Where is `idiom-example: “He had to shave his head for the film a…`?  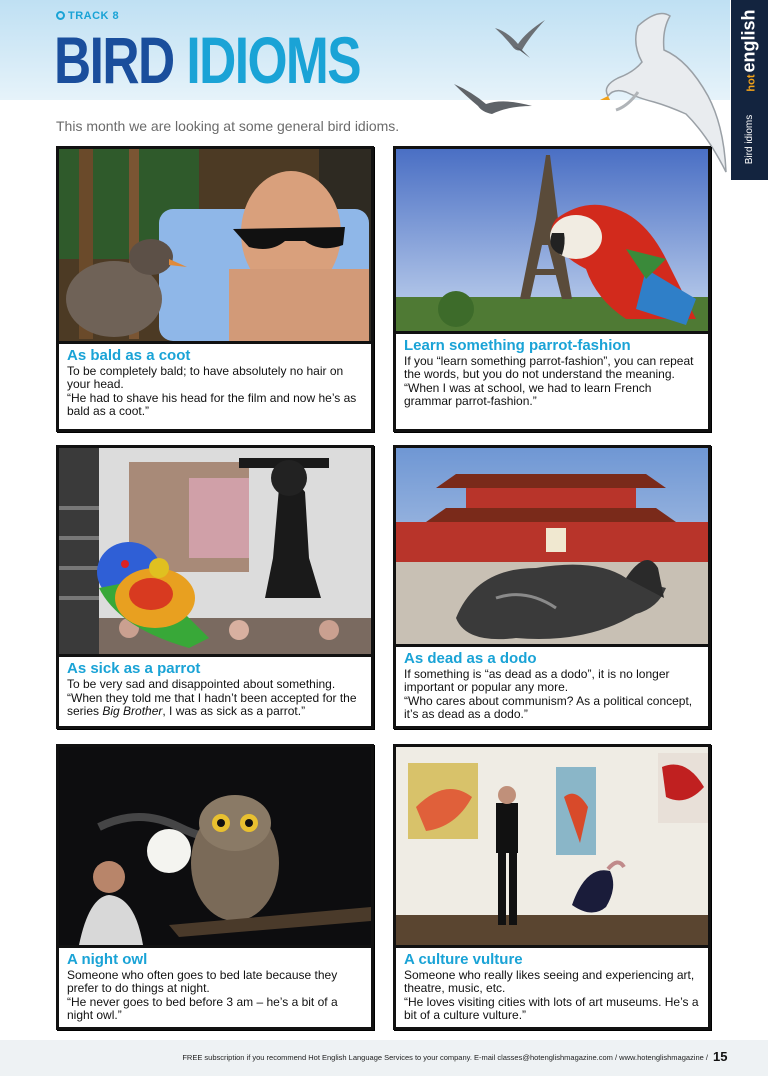
idiom-example: “He had to shave his head for the film a… is located at coordinates (212, 404).